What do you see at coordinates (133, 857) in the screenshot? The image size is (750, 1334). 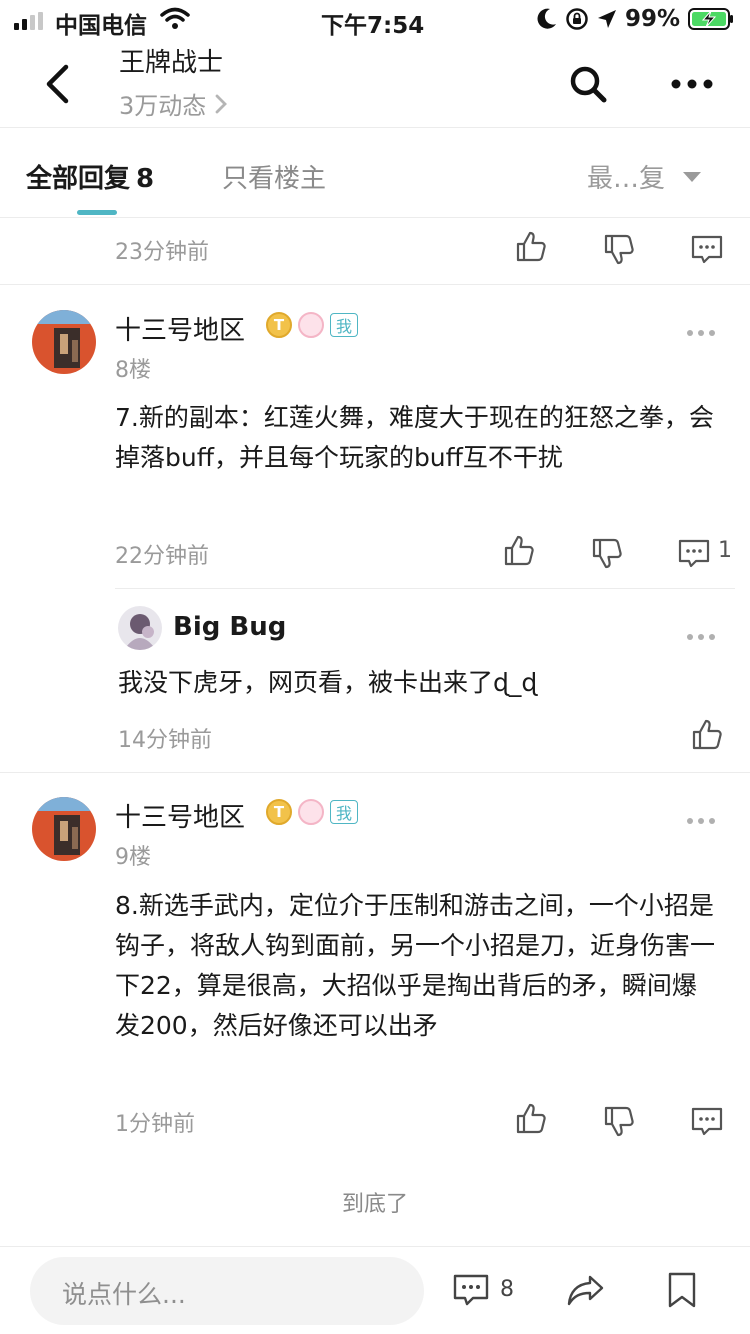 I see `floor-number: 9楼` at bounding box center [133, 857].